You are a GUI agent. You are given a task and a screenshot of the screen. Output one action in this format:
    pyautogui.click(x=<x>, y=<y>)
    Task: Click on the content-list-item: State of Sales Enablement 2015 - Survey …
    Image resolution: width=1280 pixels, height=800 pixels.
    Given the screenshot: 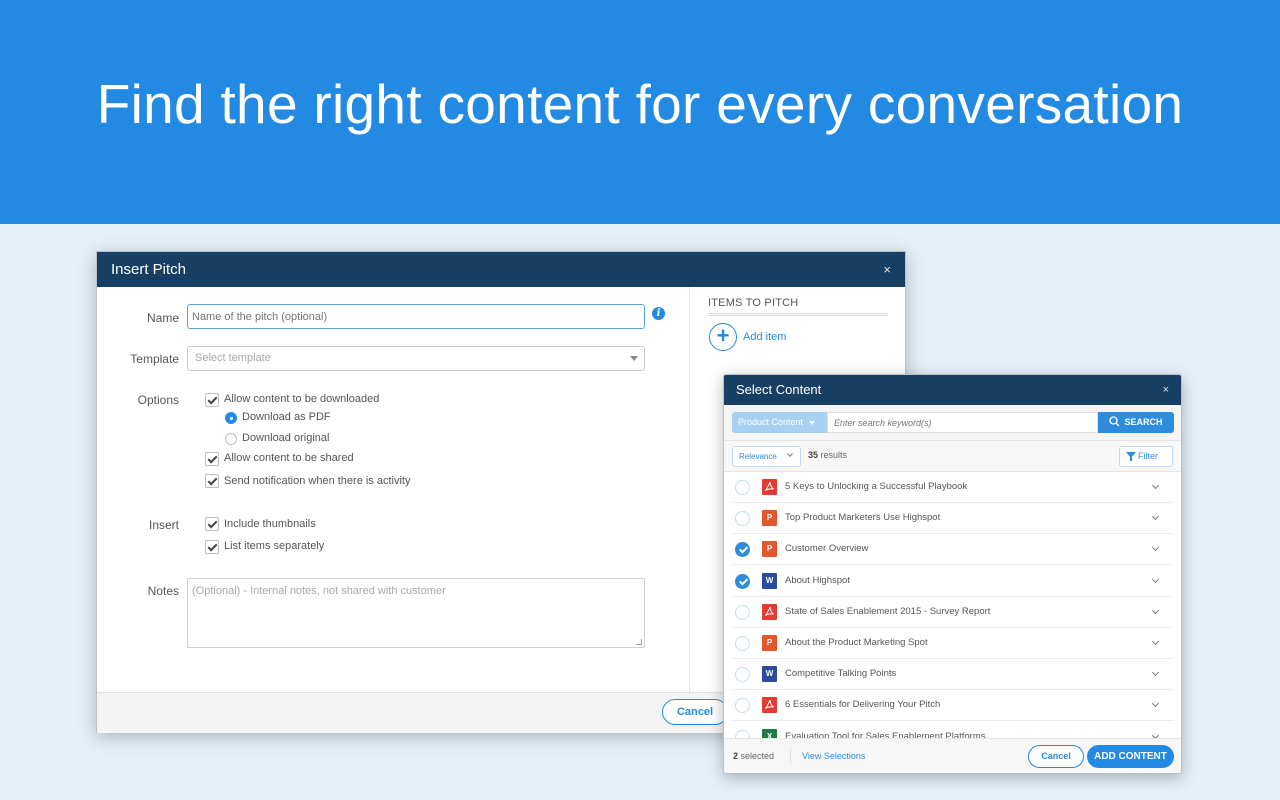 What is the action you would take?
    pyautogui.click(x=952, y=612)
    